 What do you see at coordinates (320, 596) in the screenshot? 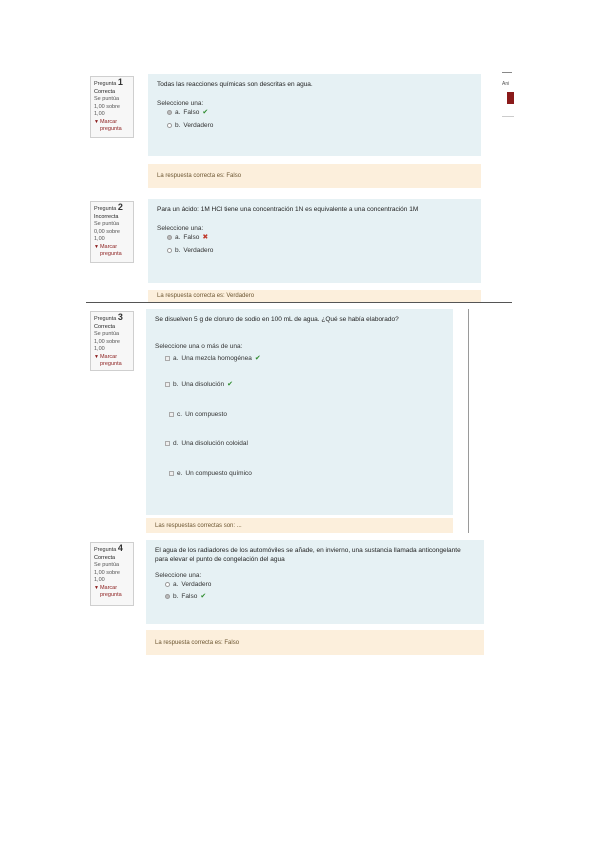
I see `answer-option: b. Falso ✔` at bounding box center [320, 596].